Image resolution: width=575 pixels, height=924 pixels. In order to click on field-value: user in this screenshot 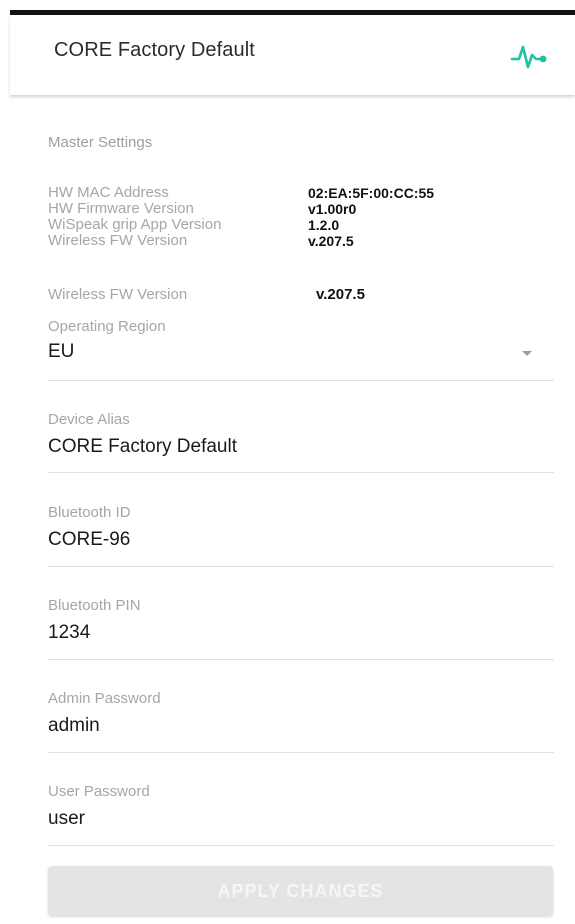, I will do `click(66, 818)`.